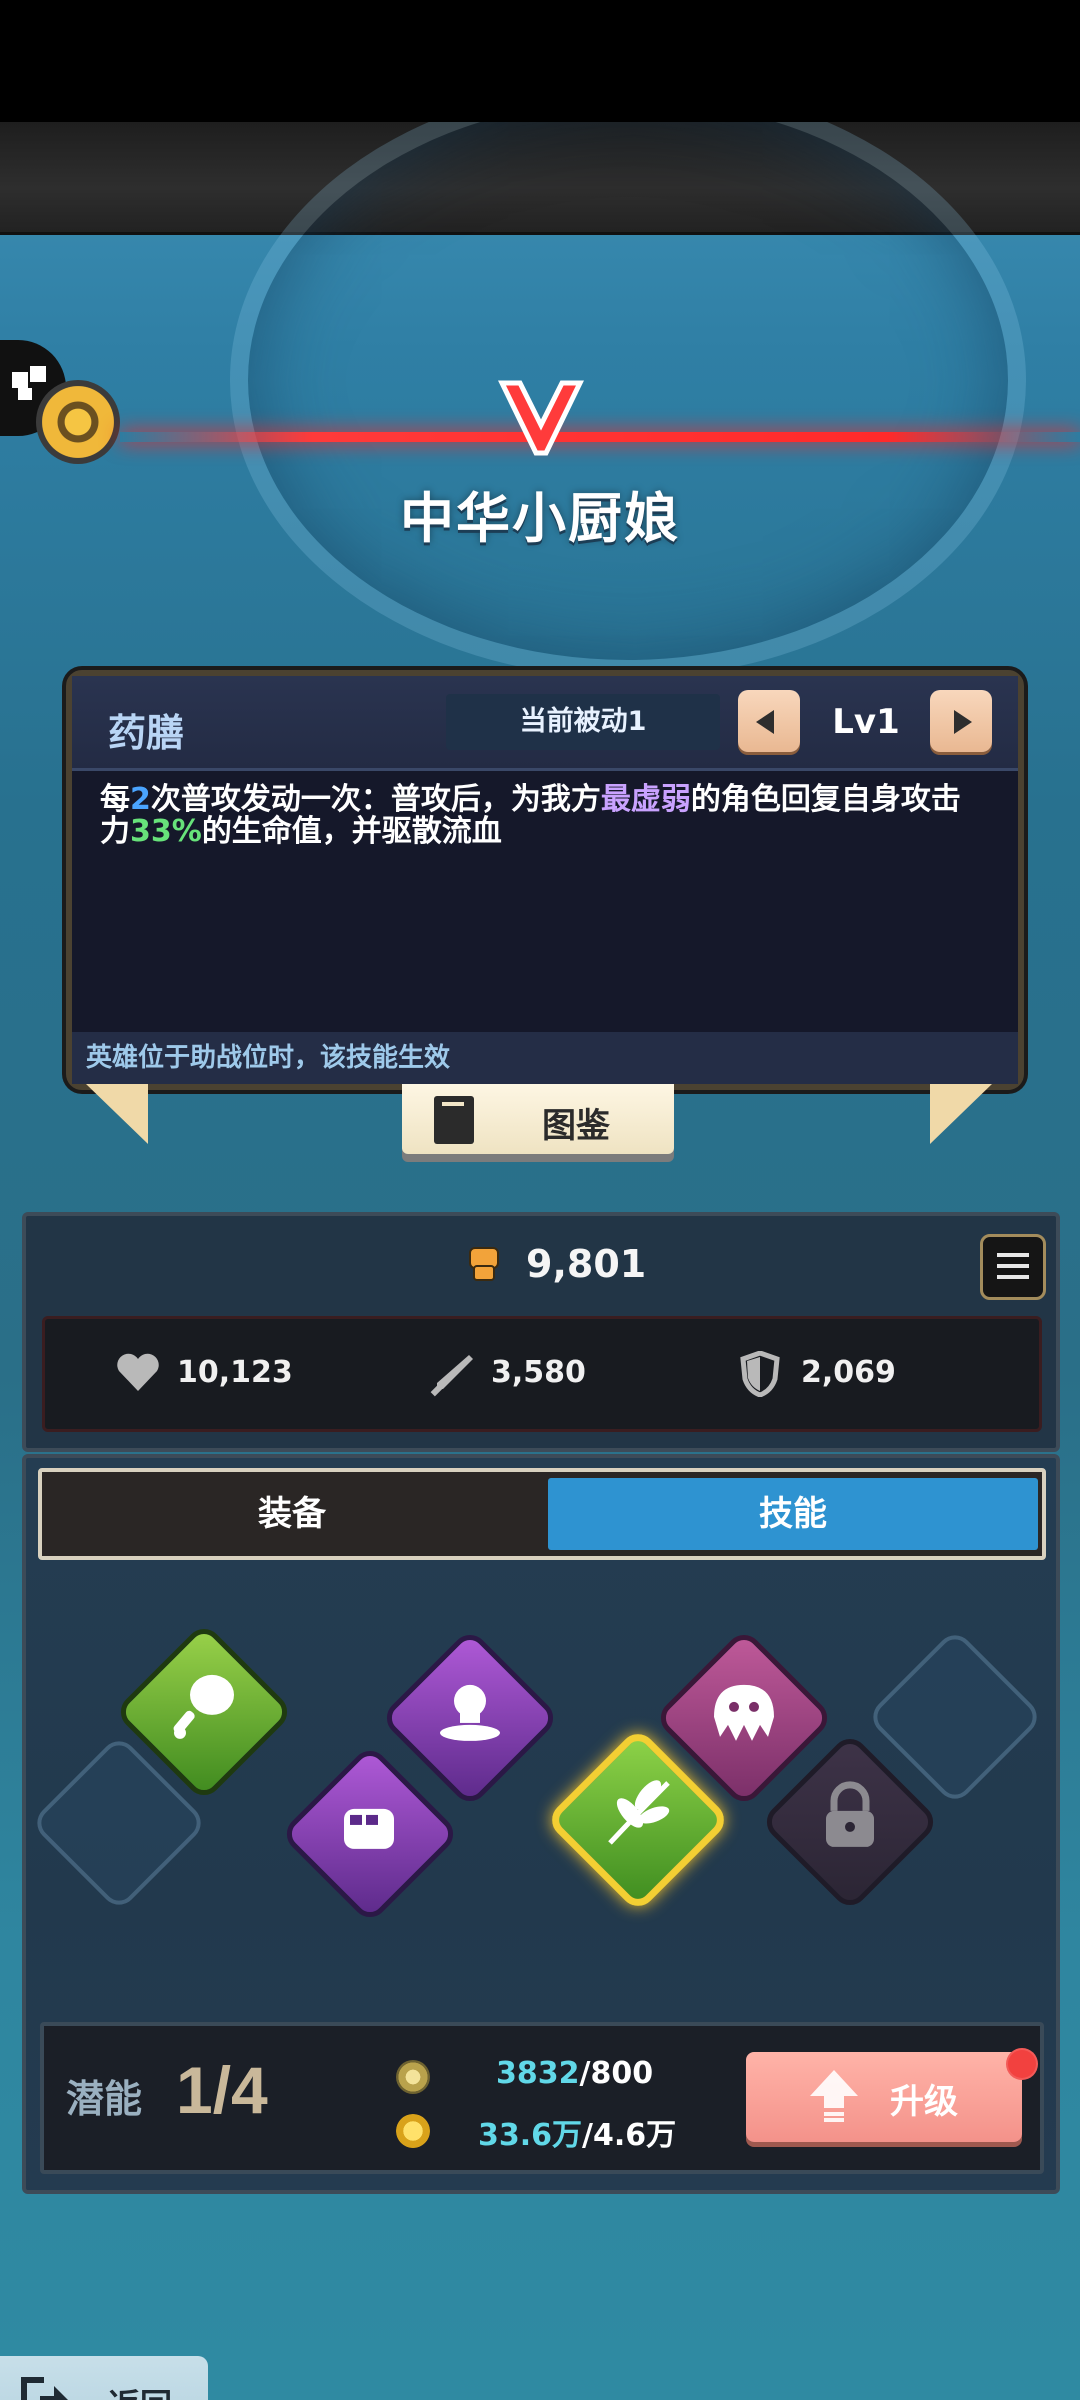  What do you see at coordinates (235, 1372) in the screenshot?
I see `hp-value: 10,123` at bounding box center [235, 1372].